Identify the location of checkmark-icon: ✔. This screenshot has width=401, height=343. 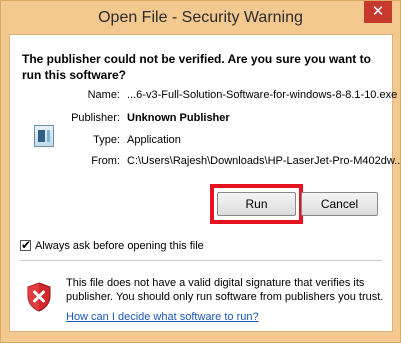
(26, 245).